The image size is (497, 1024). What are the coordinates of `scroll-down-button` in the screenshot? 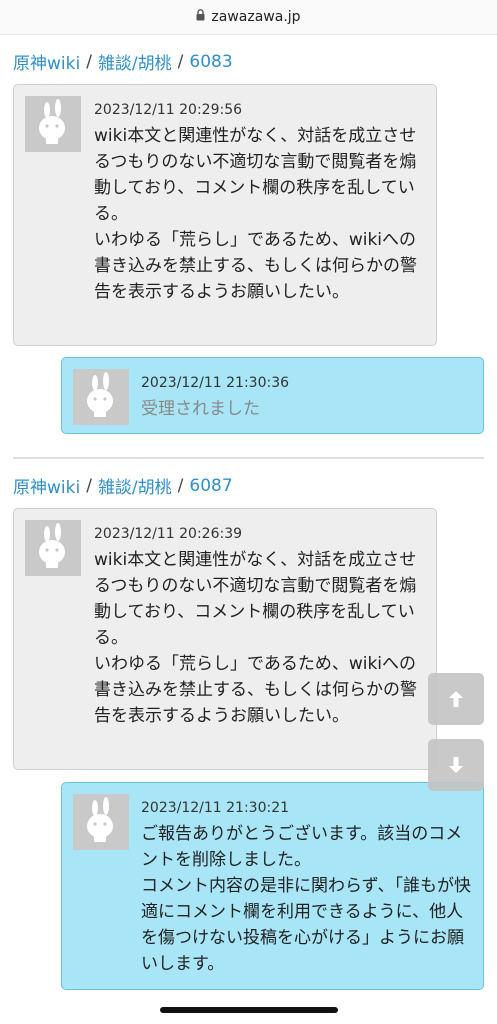 It's located at (456, 765).